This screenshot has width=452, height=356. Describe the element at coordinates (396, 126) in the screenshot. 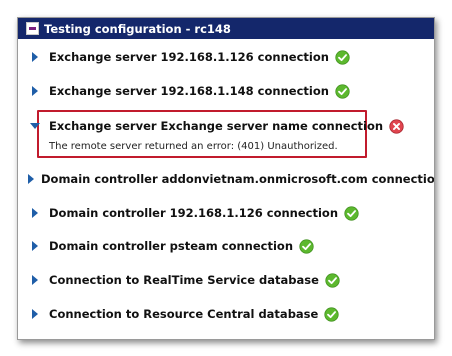

I see `error-x-icon` at that location.